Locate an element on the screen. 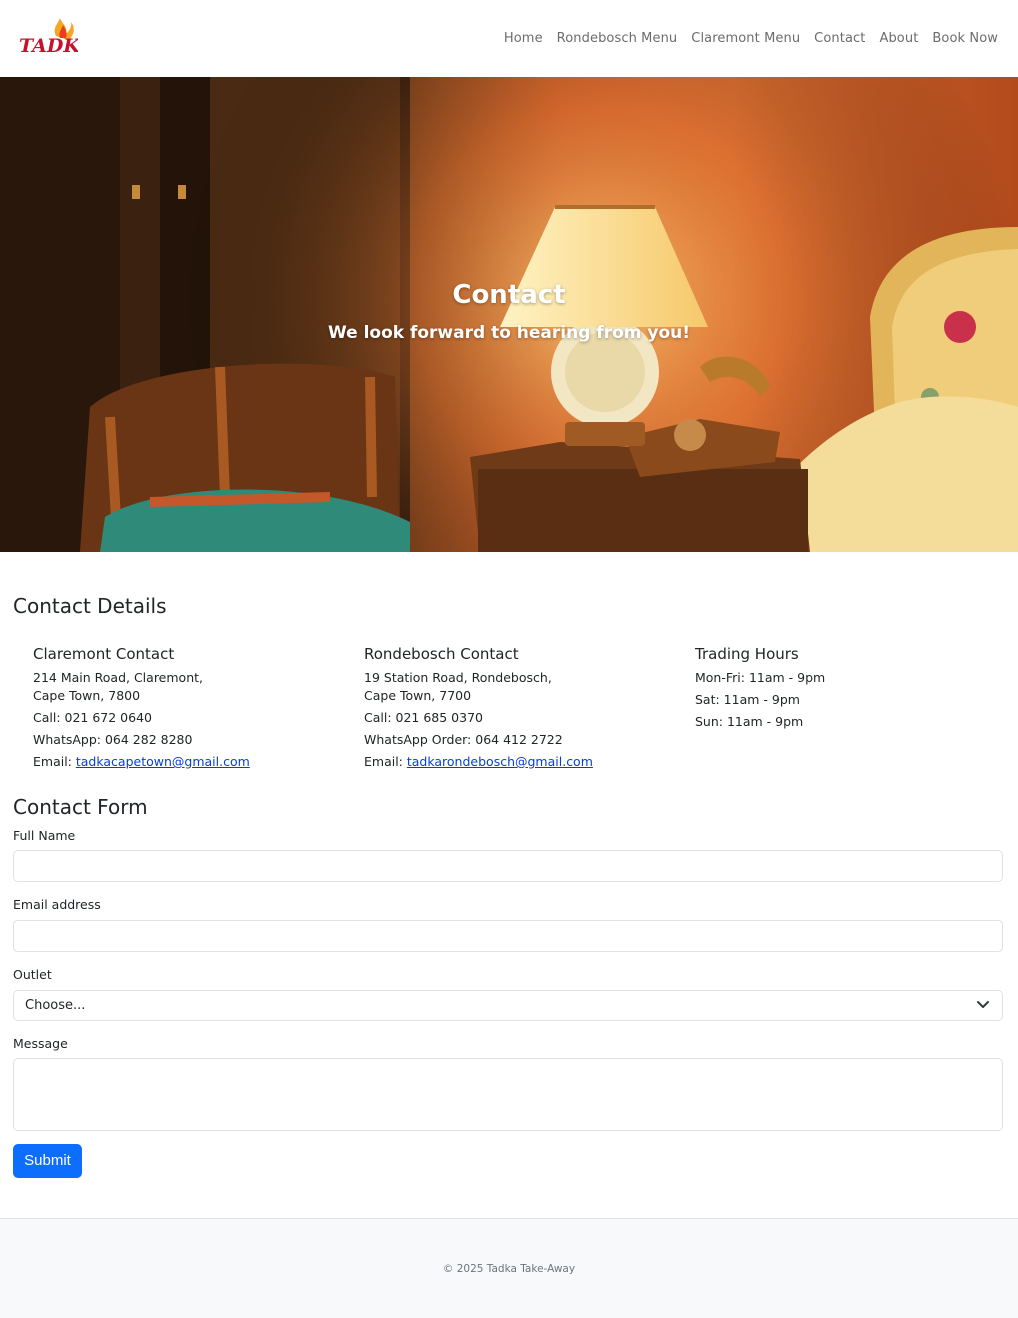 The height and width of the screenshot is (1318, 1018). message-textarea is located at coordinates (508, 1094).